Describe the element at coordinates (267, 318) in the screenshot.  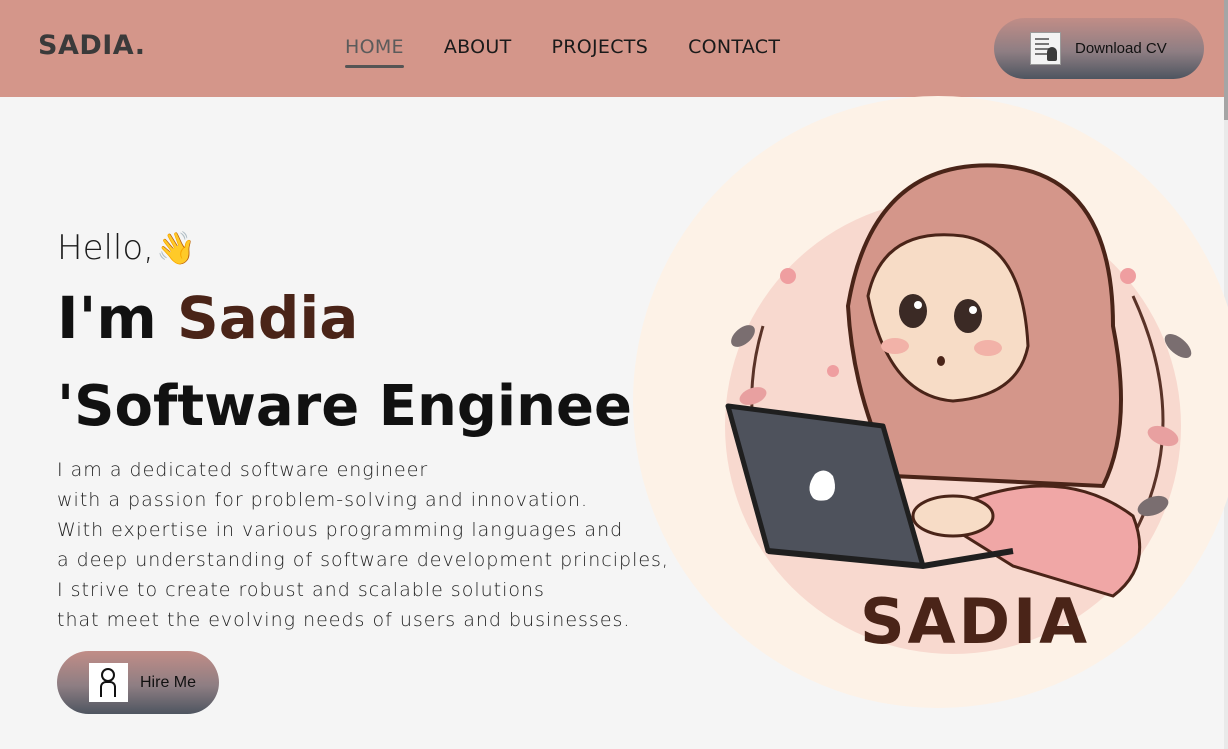
I see `intro-name: Sadia` at that location.